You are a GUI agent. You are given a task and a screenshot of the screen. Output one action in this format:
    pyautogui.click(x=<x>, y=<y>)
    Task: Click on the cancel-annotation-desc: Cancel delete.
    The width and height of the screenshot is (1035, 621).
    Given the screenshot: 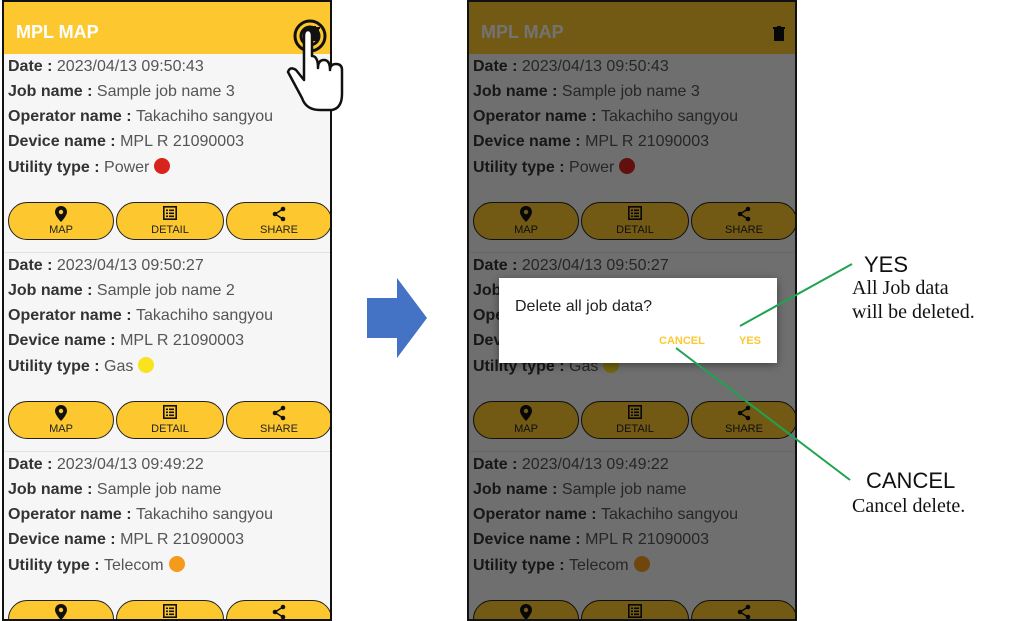 What is the action you would take?
    pyautogui.click(x=909, y=506)
    